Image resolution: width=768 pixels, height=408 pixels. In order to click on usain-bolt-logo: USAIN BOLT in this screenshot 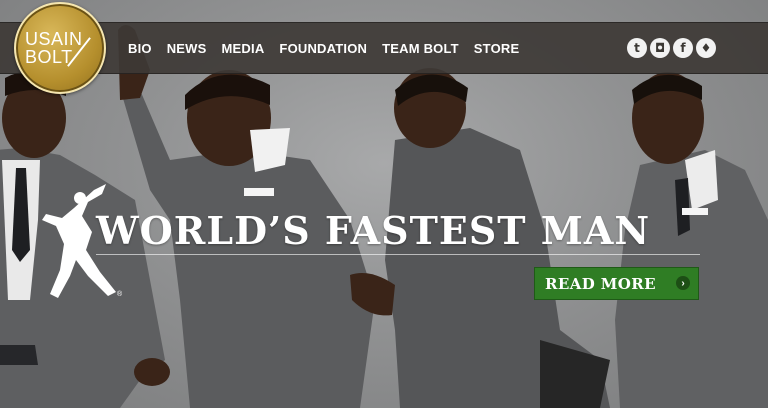, I will do `click(60, 48)`.